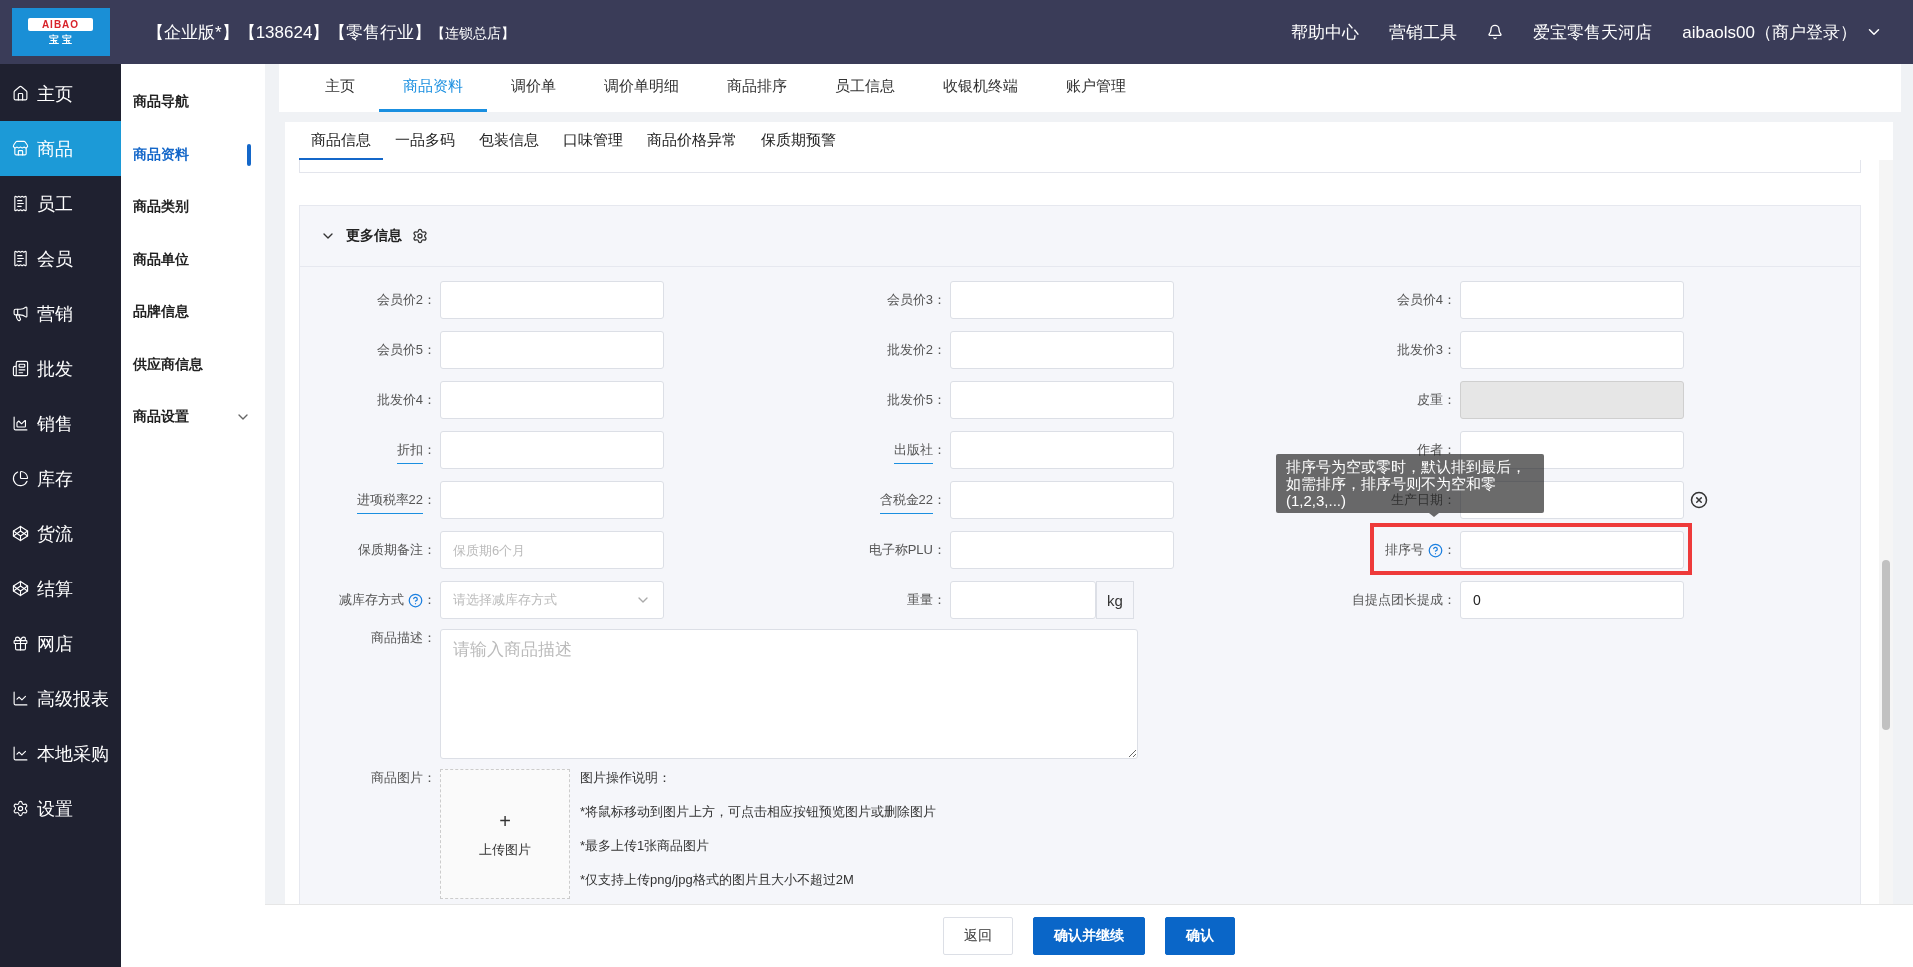 This screenshot has height=967, width=1913. Describe the element at coordinates (425, 141) in the screenshot. I see `tab: 一品多码` at that location.